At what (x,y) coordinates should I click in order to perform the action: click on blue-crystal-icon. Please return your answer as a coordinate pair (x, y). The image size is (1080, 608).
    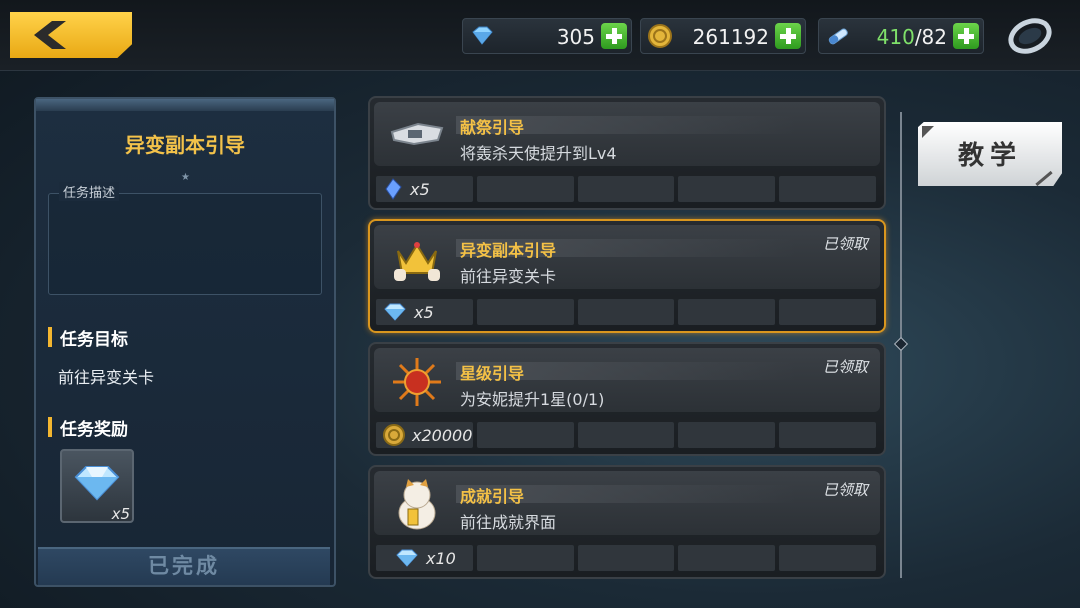
    Looking at the image, I should click on (393, 189).